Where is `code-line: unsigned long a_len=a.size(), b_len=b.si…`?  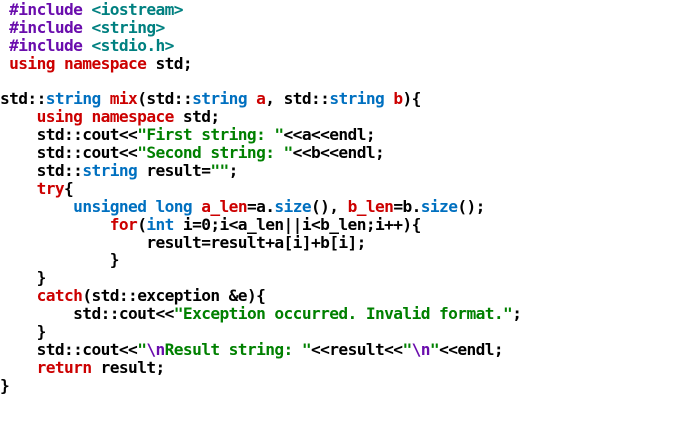 code-line: unsigned long a_len=a.size(), b_len=b.si… is located at coordinates (260, 206).